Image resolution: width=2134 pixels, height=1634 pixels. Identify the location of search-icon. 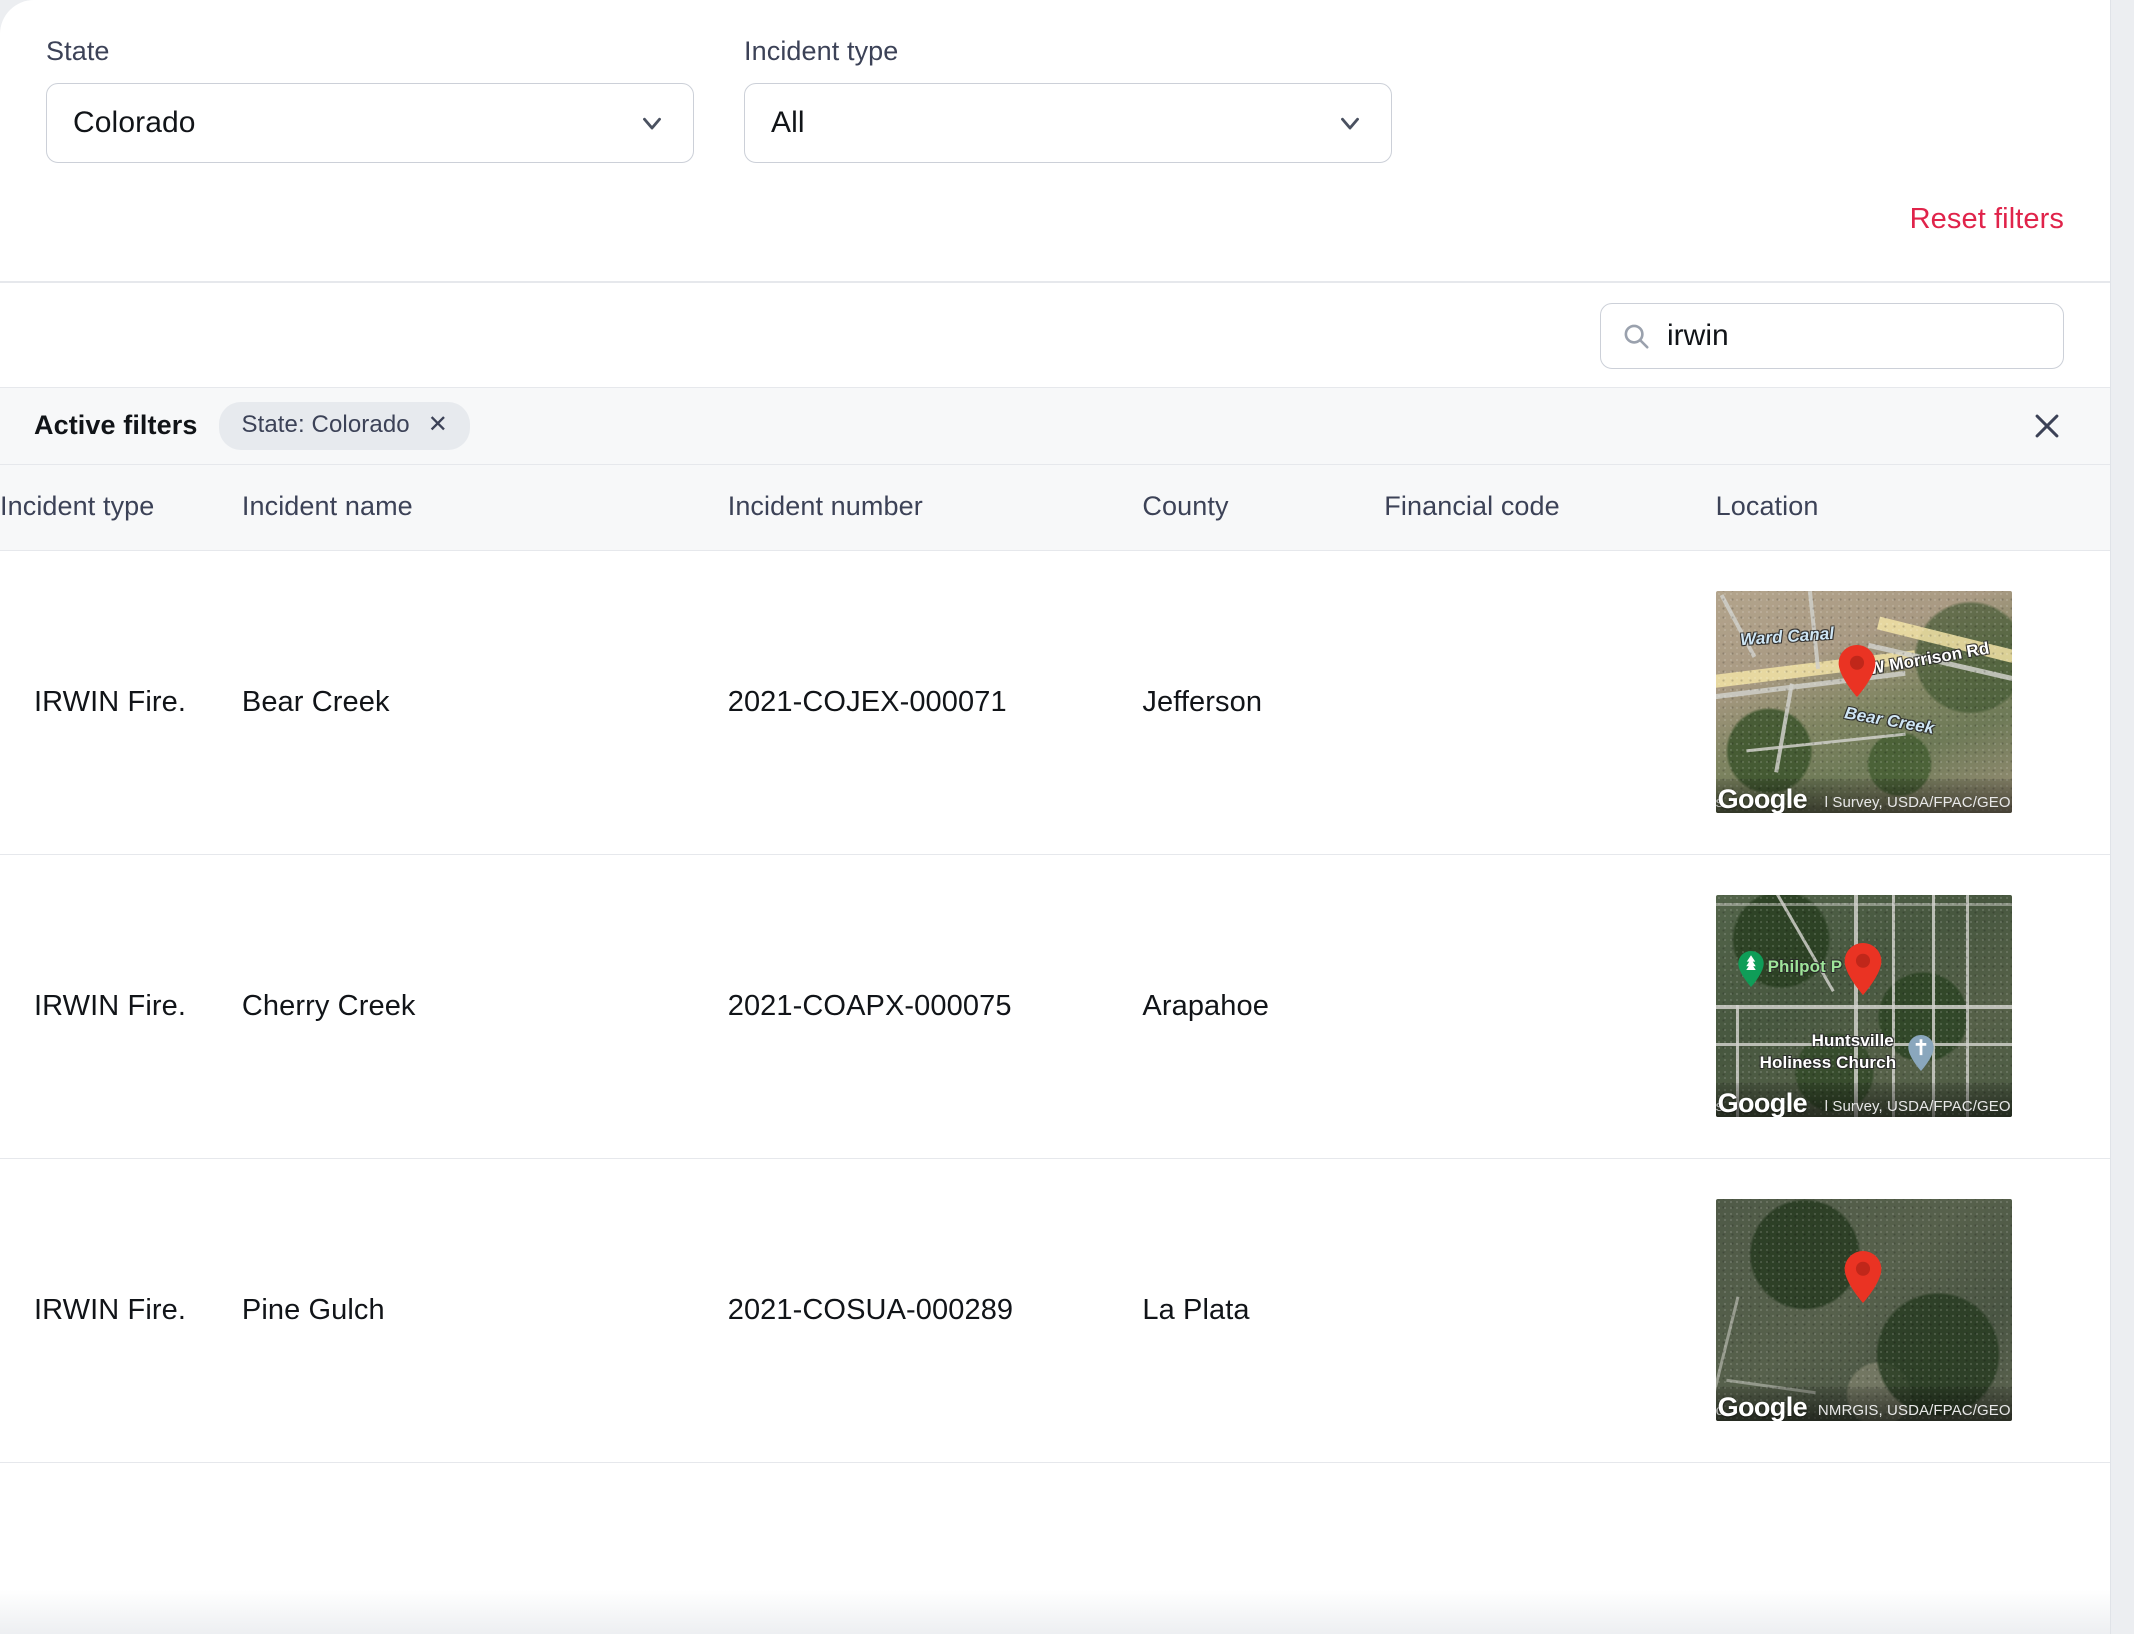
(1636, 336).